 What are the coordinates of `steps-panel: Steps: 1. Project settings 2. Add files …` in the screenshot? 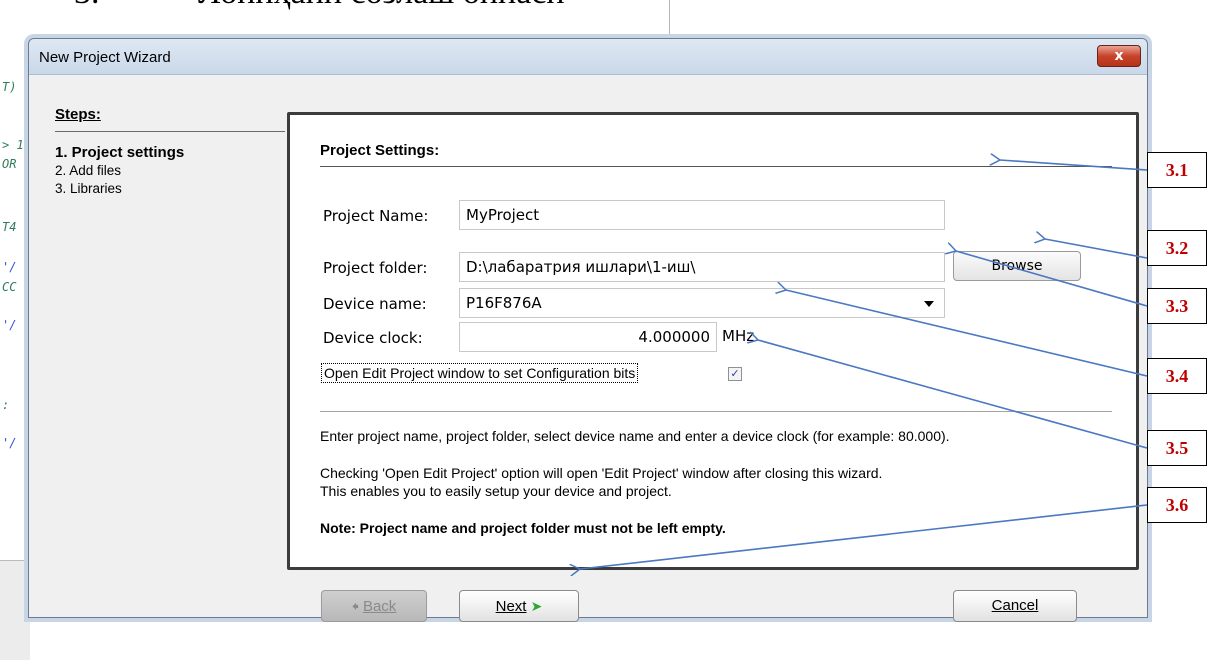 It's located at (170, 152).